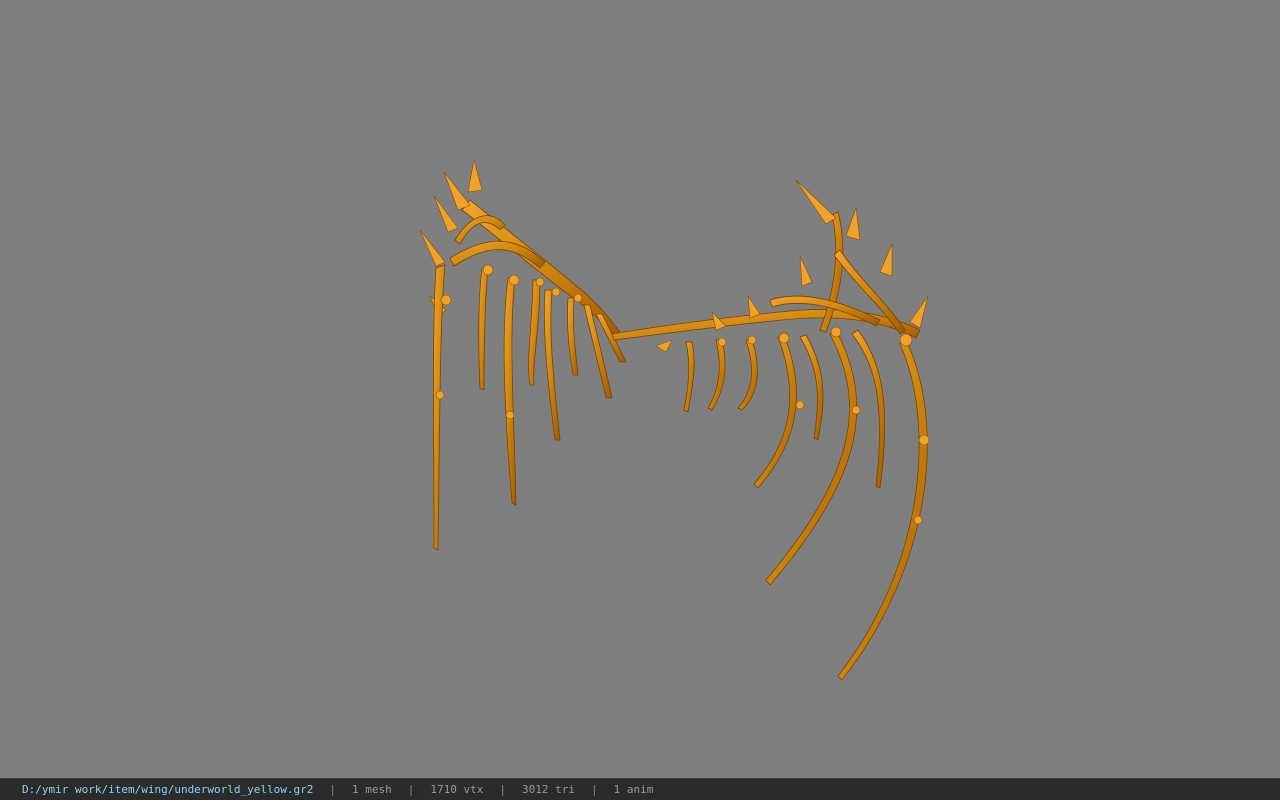 The image size is (1280, 800). What do you see at coordinates (523, 355) in the screenshot?
I see `left-wing` at bounding box center [523, 355].